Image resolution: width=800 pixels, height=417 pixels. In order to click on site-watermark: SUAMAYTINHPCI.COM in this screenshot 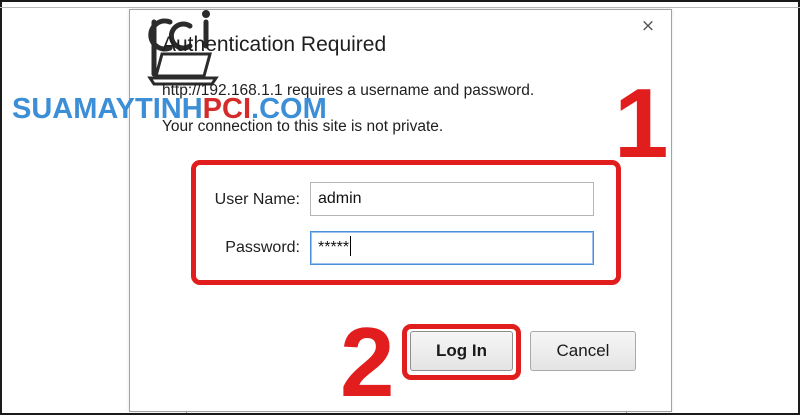, I will do `click(169, 109)`.